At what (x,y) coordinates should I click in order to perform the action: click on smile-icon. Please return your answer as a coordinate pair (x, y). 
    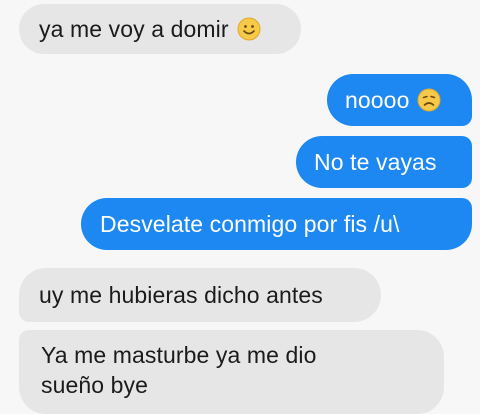
    Looking at the image, I should click on (249, 29).